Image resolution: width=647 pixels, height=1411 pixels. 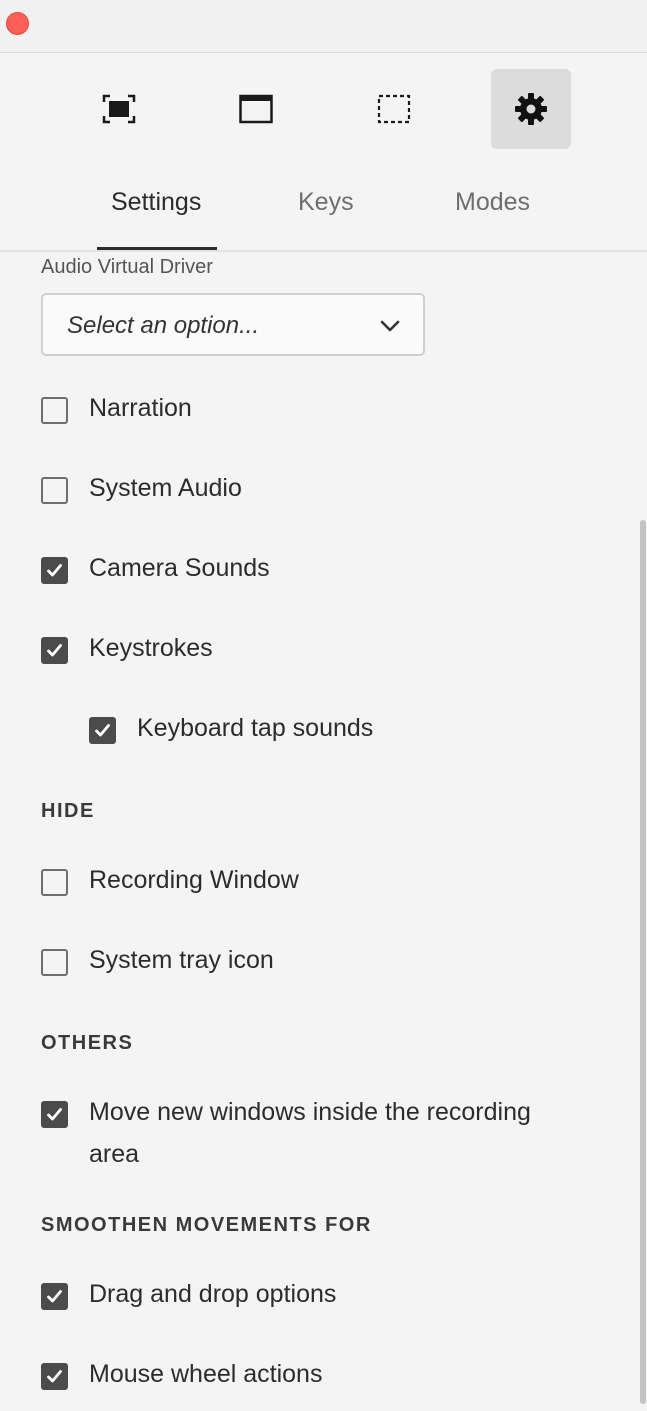 I want to click on keystrokes-label: Keystrokes, so click(x=151, y=648).